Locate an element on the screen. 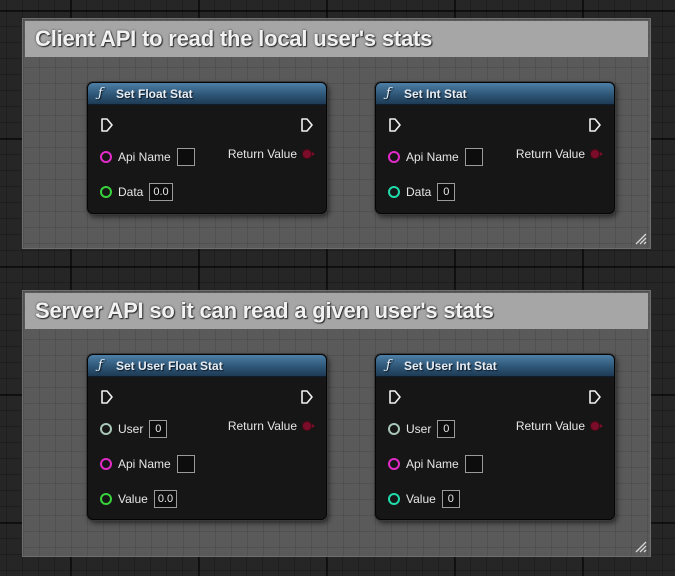  node-title: Set User Int Stat is located at coordinates (450, 365).